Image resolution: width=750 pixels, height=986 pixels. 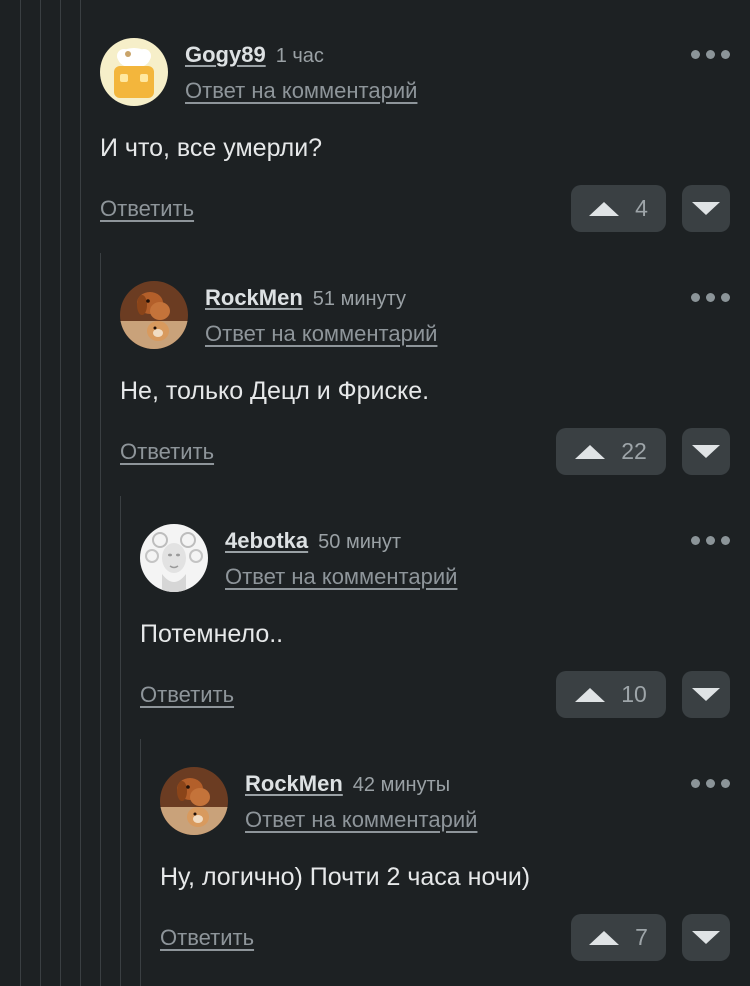 What do you see at coordinates (634, 694) in the screenshot?
I see `vote-count: 10` at bounding box center [634, 694].